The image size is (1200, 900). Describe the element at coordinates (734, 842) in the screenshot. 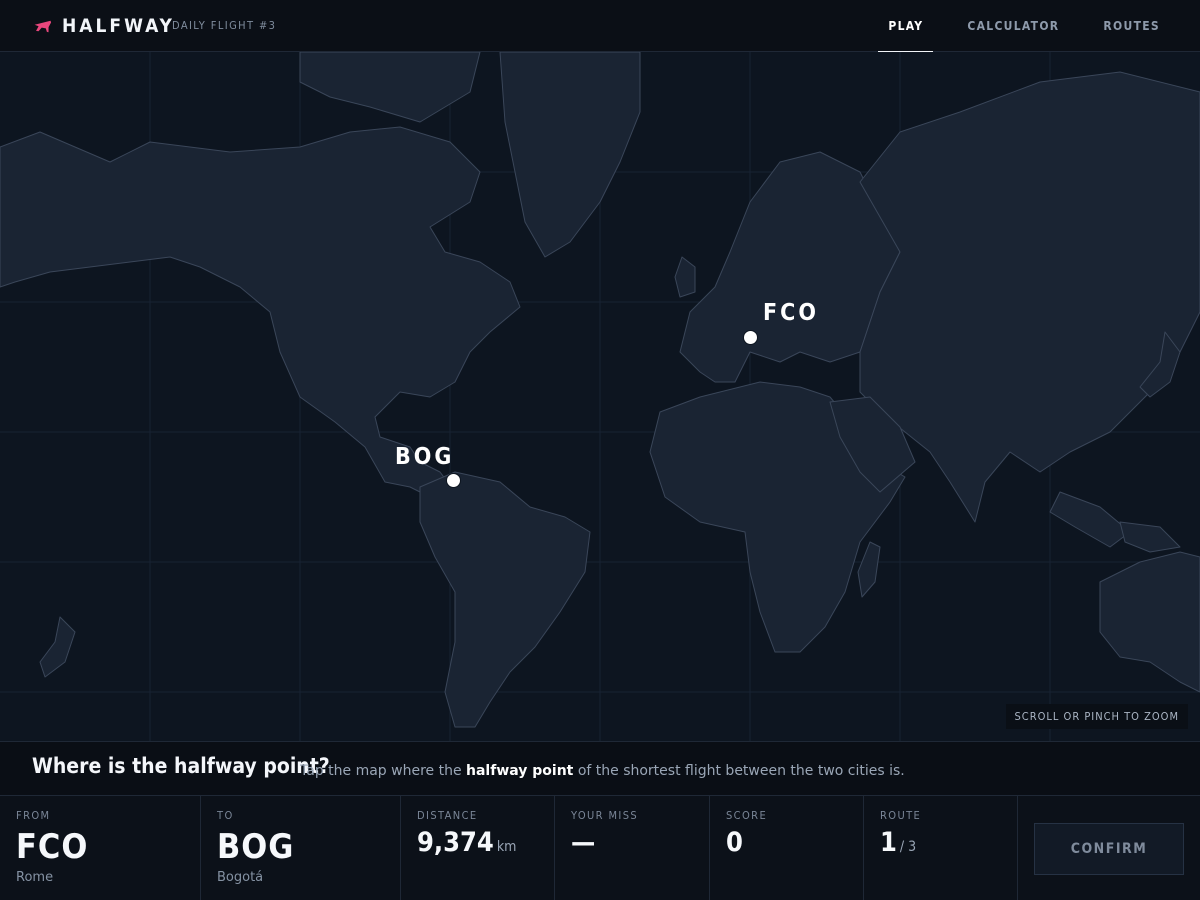

I see `stat-score-value: 0` at that location.